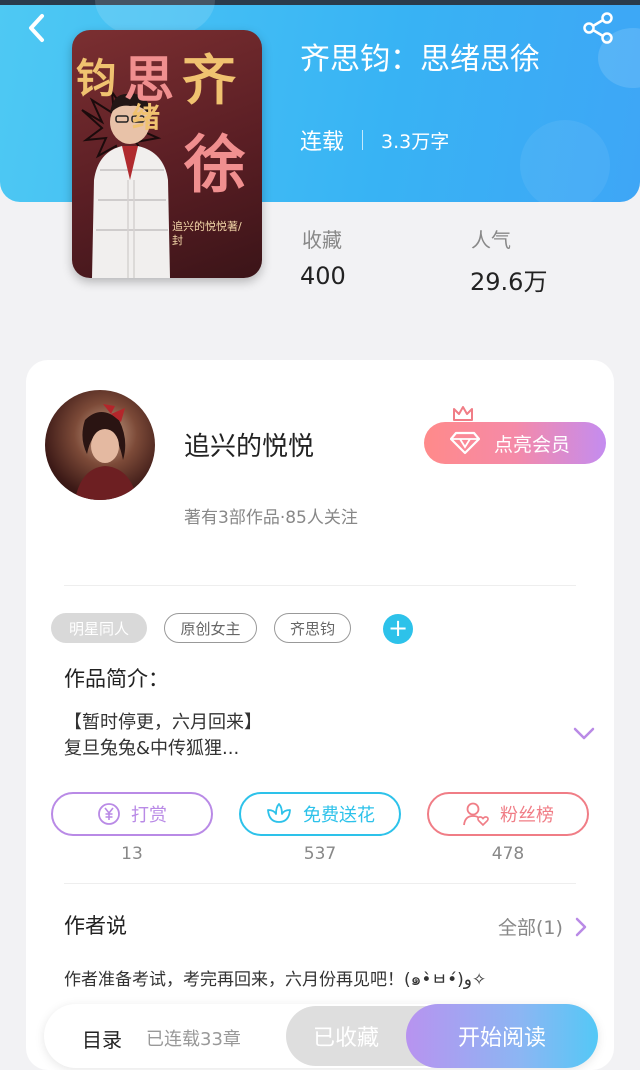 This screenshot has height=1070, width=640. I want to click on vip-button: 点亮会员, so click(515, 443).